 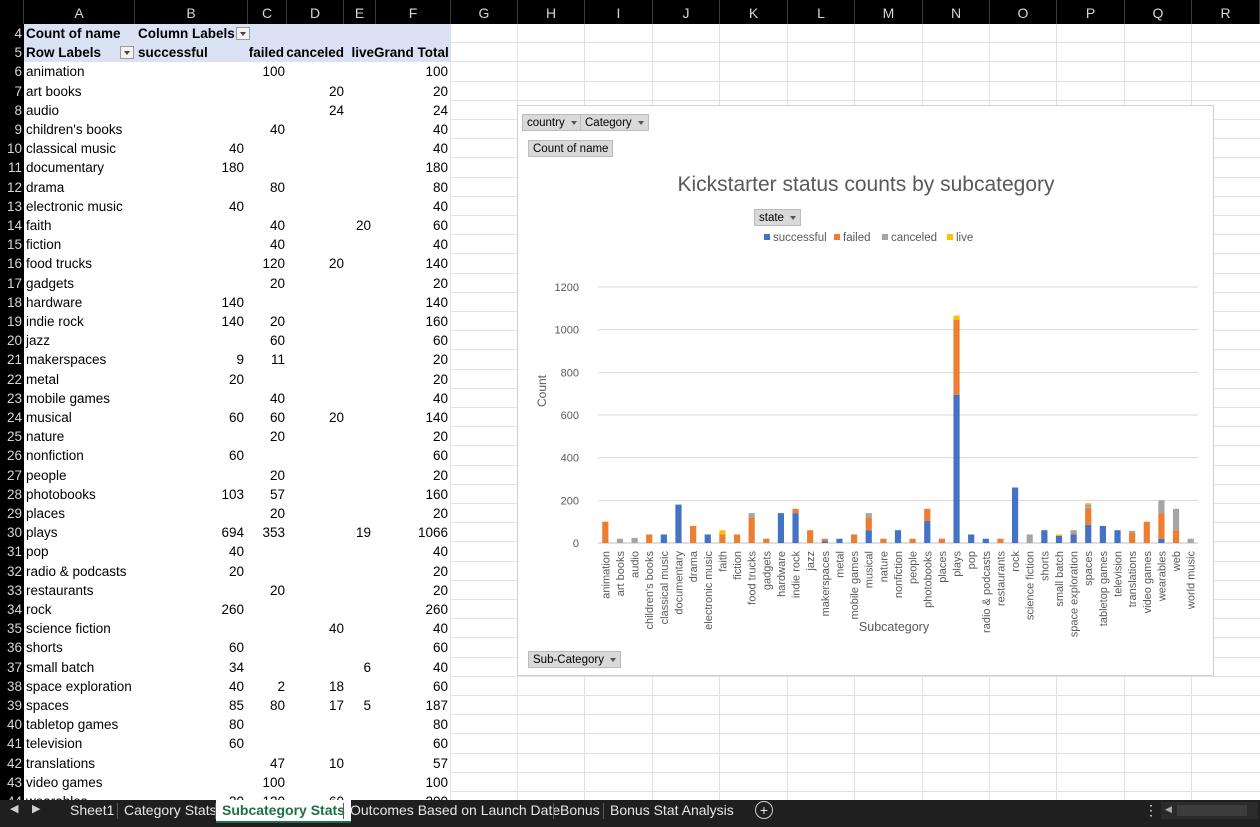 I want to click on bar-canceled-world-music, so click(x=1190, y=540).